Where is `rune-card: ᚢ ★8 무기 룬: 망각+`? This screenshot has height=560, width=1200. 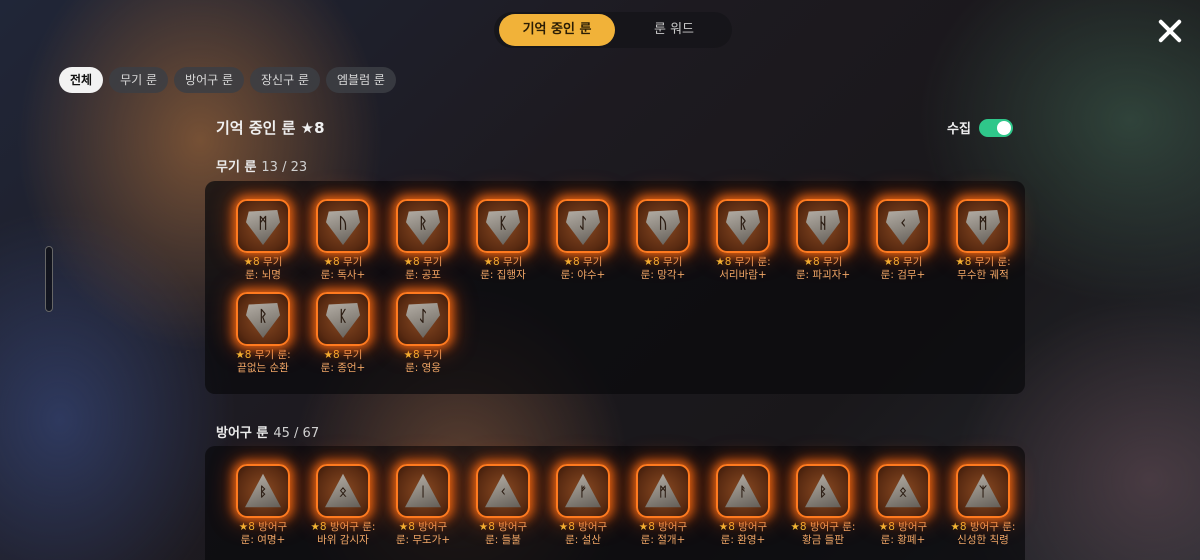 rune-card: ᚢ ★8 무기 룬: 망각+ is located at coordinates (663, 240).